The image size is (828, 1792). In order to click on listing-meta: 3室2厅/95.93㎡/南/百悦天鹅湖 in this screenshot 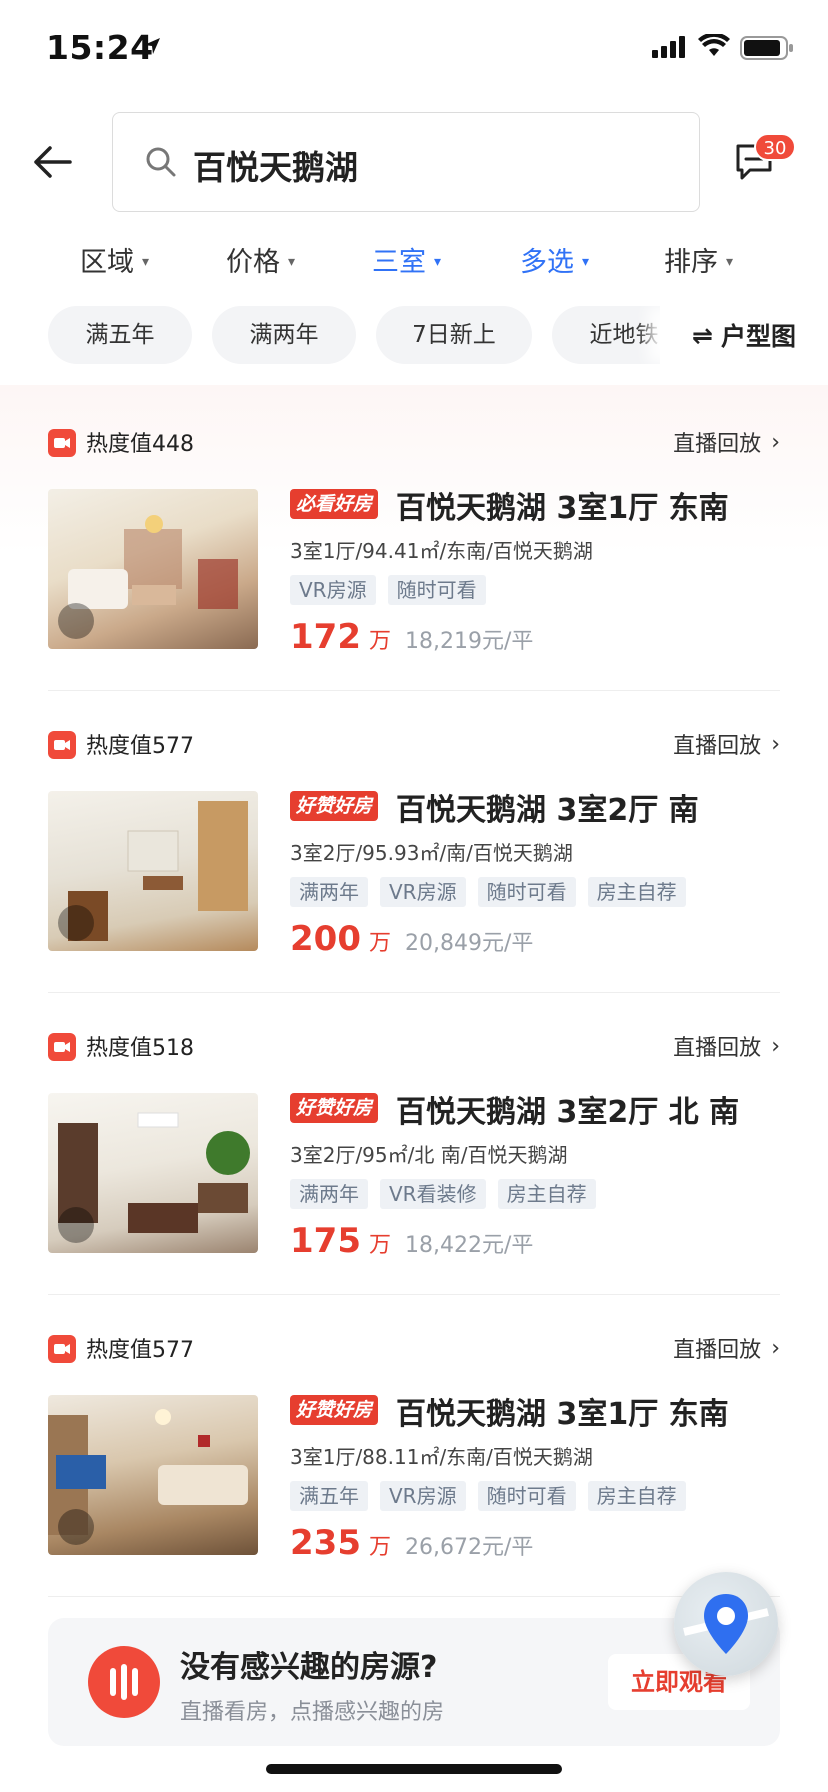, I will do `click(431, 853)`.